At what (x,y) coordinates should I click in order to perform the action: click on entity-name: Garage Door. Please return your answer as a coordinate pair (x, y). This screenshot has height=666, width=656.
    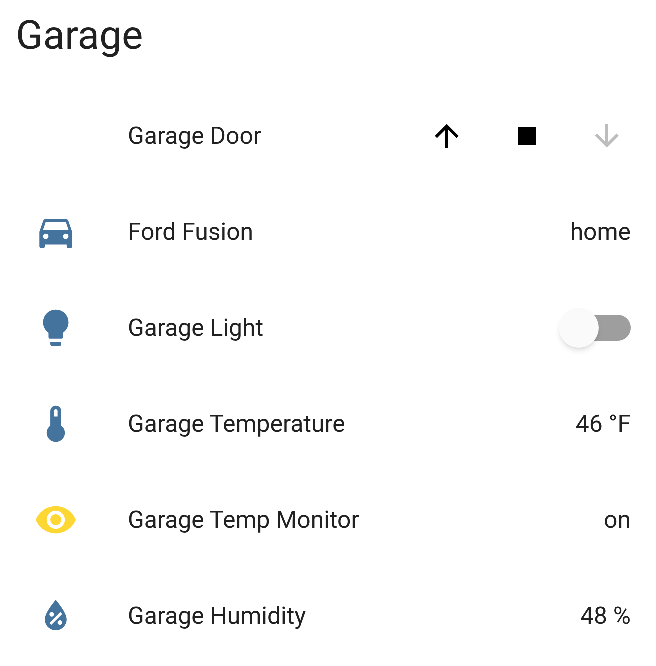
    Looking at the image, I should click on (195, 136).